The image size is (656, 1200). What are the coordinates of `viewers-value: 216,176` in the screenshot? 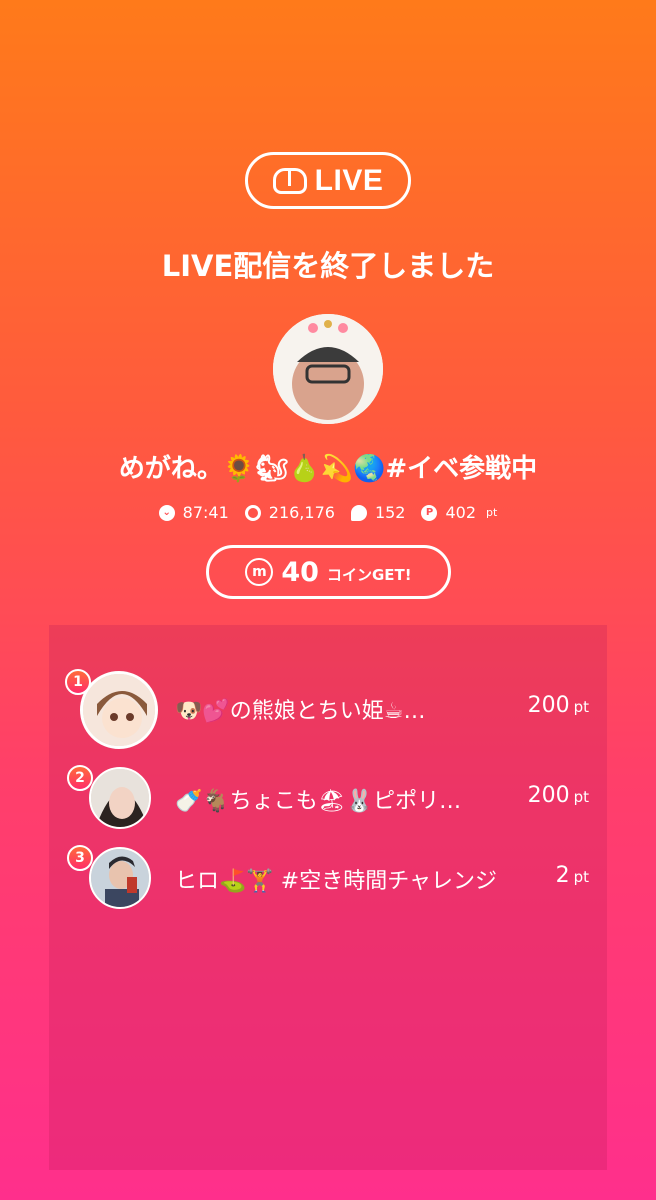 It's located at (301, 512).